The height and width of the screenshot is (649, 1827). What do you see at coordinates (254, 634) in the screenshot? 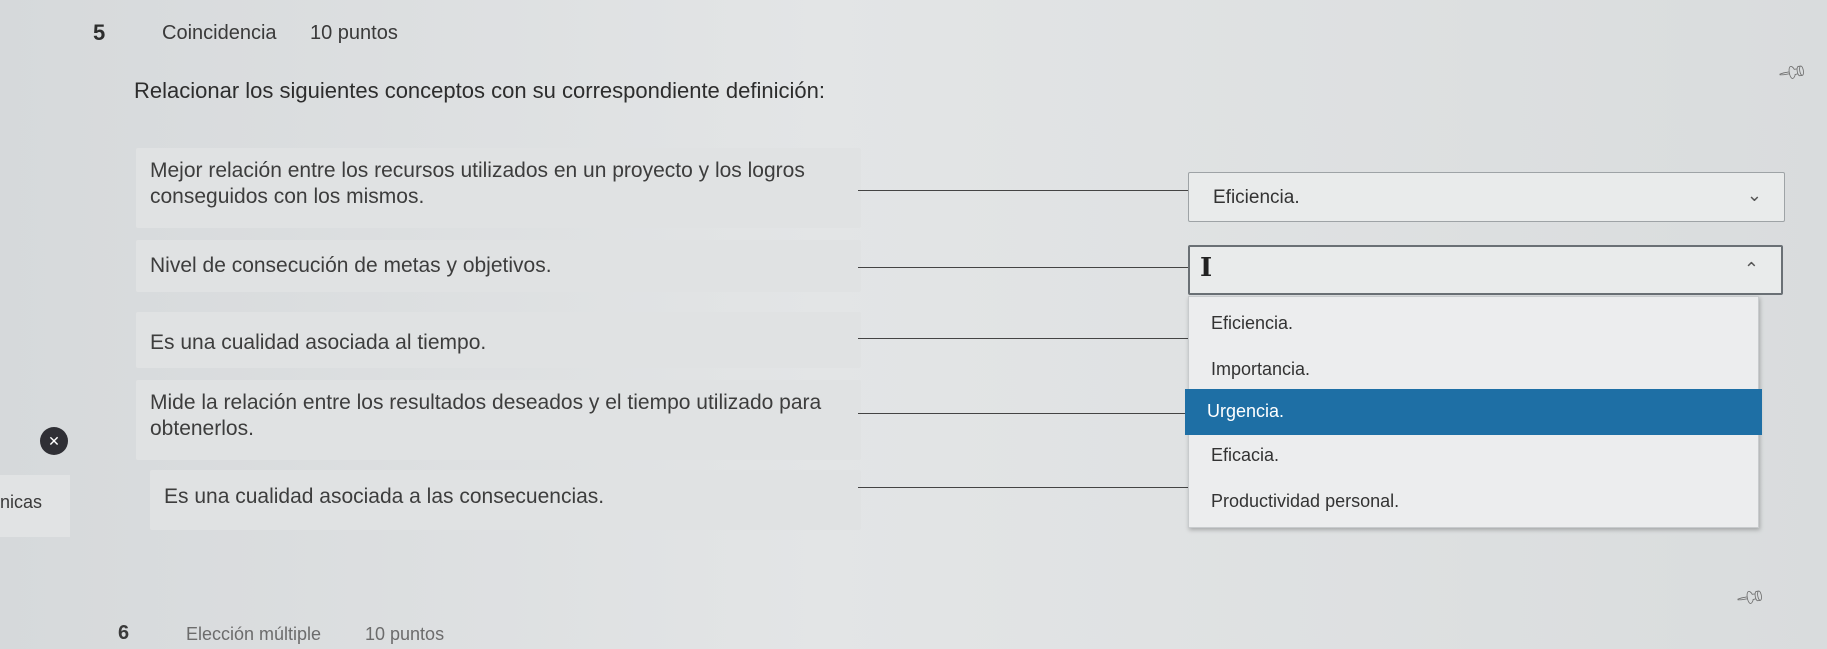
I see `question-type: Elección múltiple` at bounding box center [254, 634].